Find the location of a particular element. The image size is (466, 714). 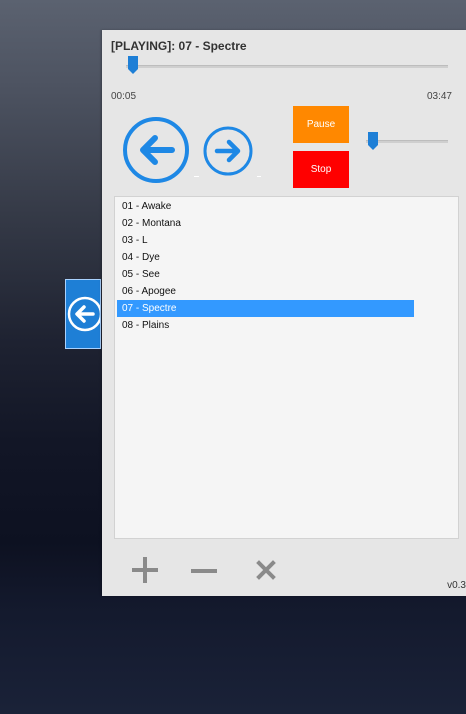

remove-track-button is located at coordinates (204, 570).